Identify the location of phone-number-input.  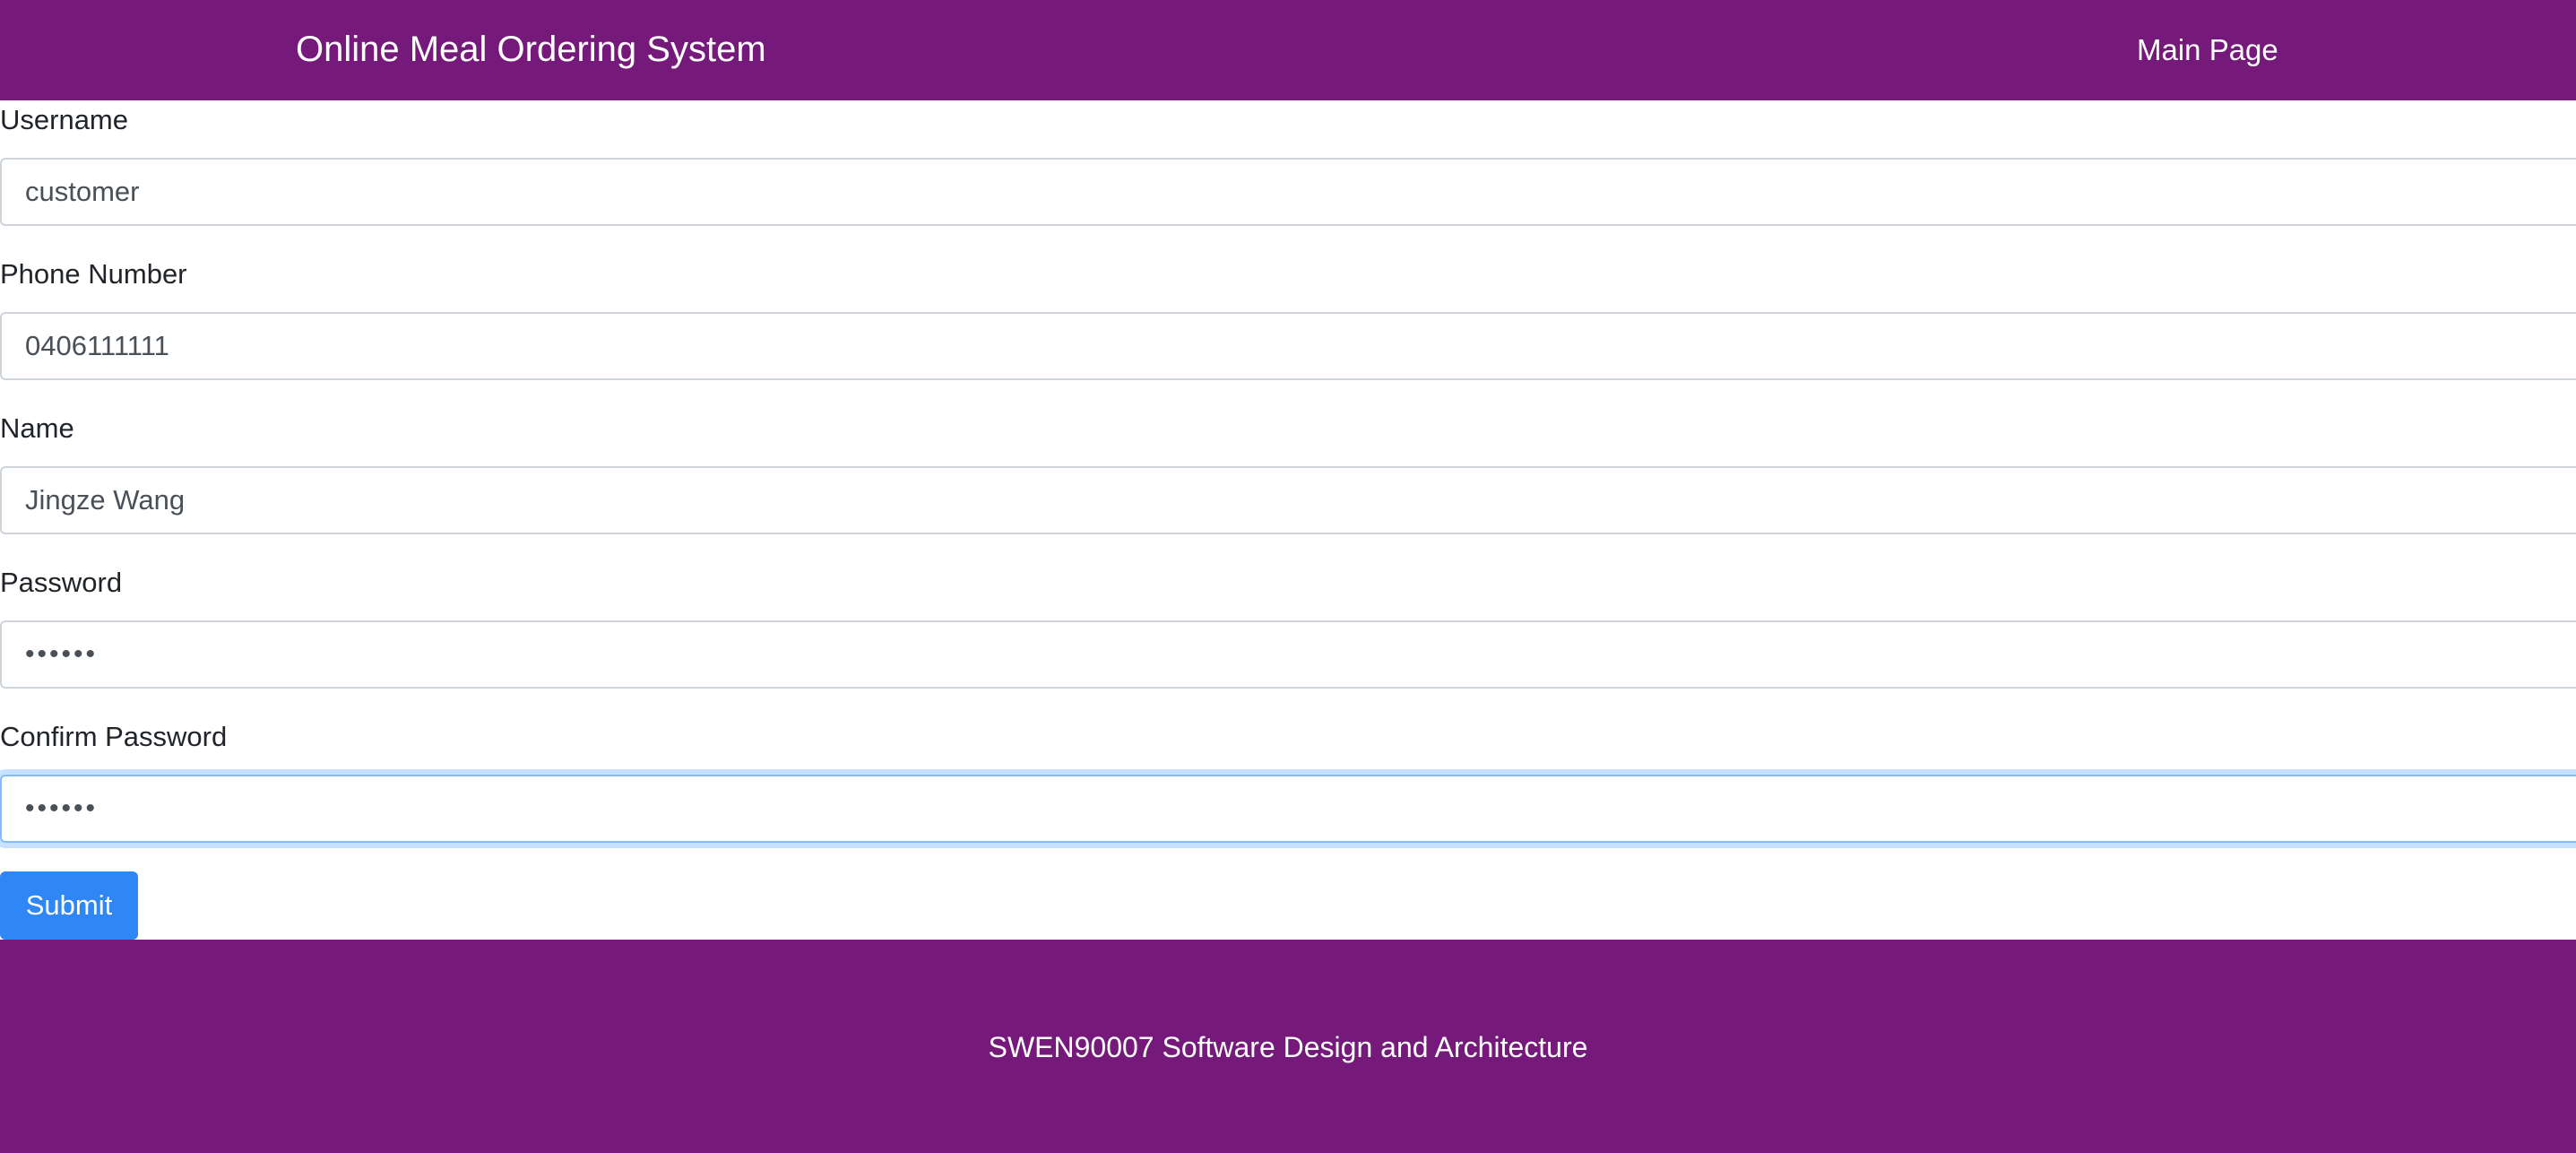
(1288, 346).